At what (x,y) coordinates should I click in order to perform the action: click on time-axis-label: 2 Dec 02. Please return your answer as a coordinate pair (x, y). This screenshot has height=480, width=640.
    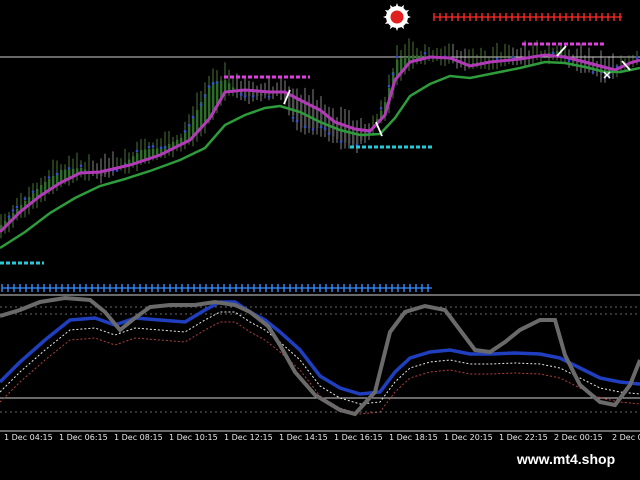
    Looking at the image, I should click on (626, 437).